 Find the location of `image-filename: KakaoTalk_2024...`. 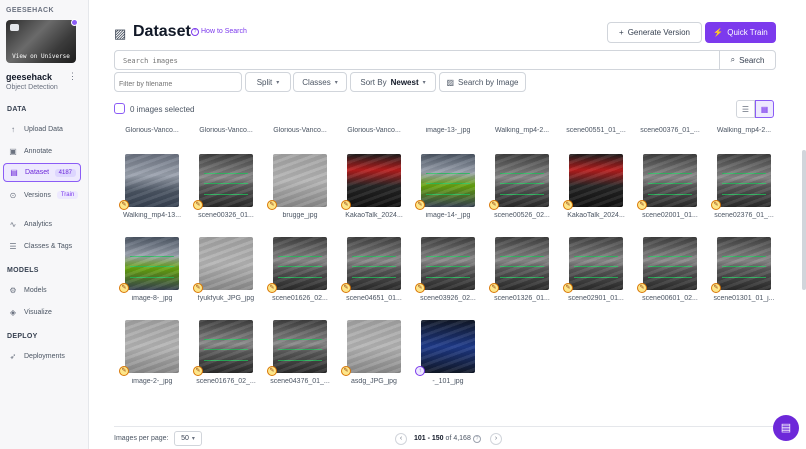

image-filename: KakaoTalk_2024... is located at coordinates (374, 215).